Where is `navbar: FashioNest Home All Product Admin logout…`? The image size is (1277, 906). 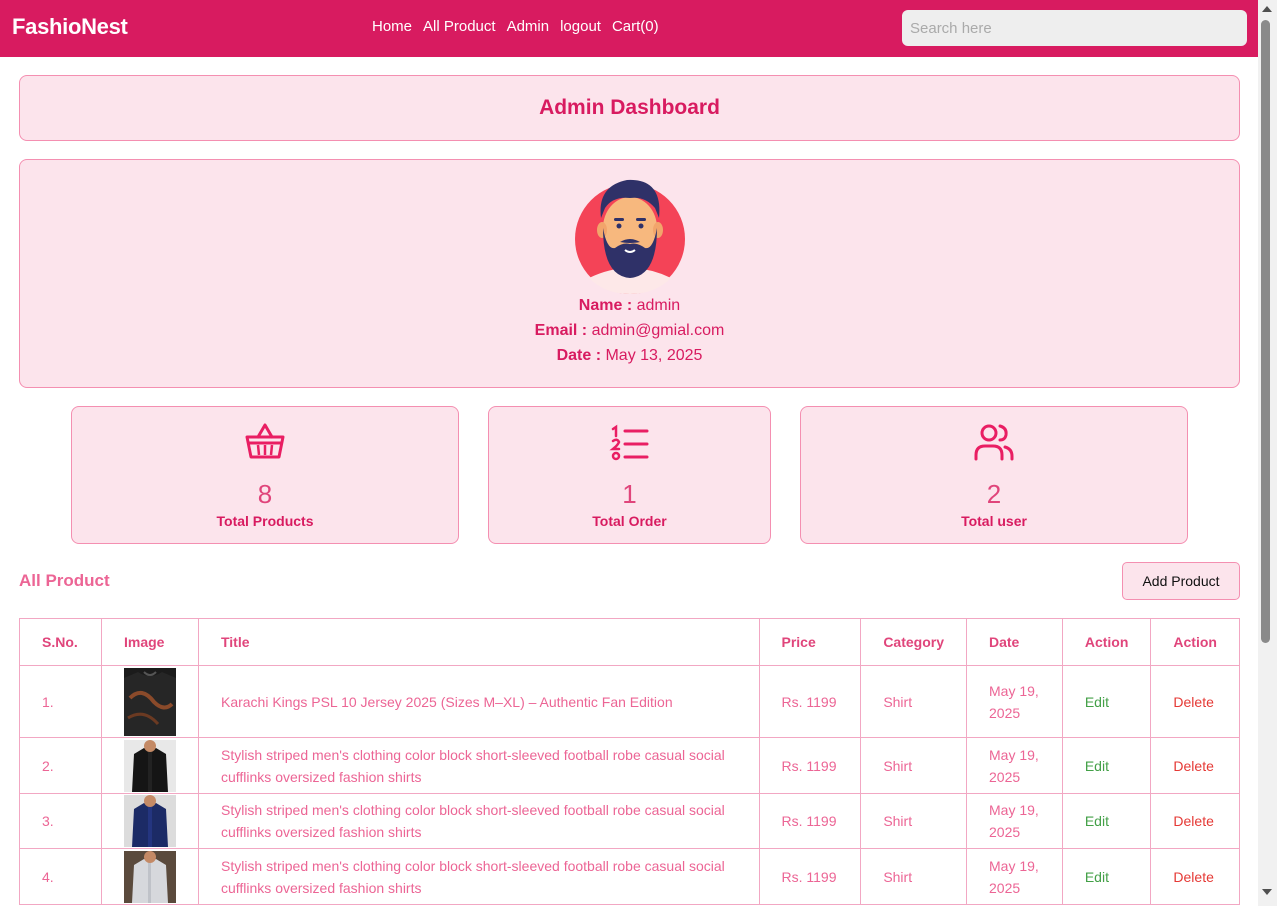
navbar: FashioNest Home All Product Admin logout… is located at coordinates (629, 28).